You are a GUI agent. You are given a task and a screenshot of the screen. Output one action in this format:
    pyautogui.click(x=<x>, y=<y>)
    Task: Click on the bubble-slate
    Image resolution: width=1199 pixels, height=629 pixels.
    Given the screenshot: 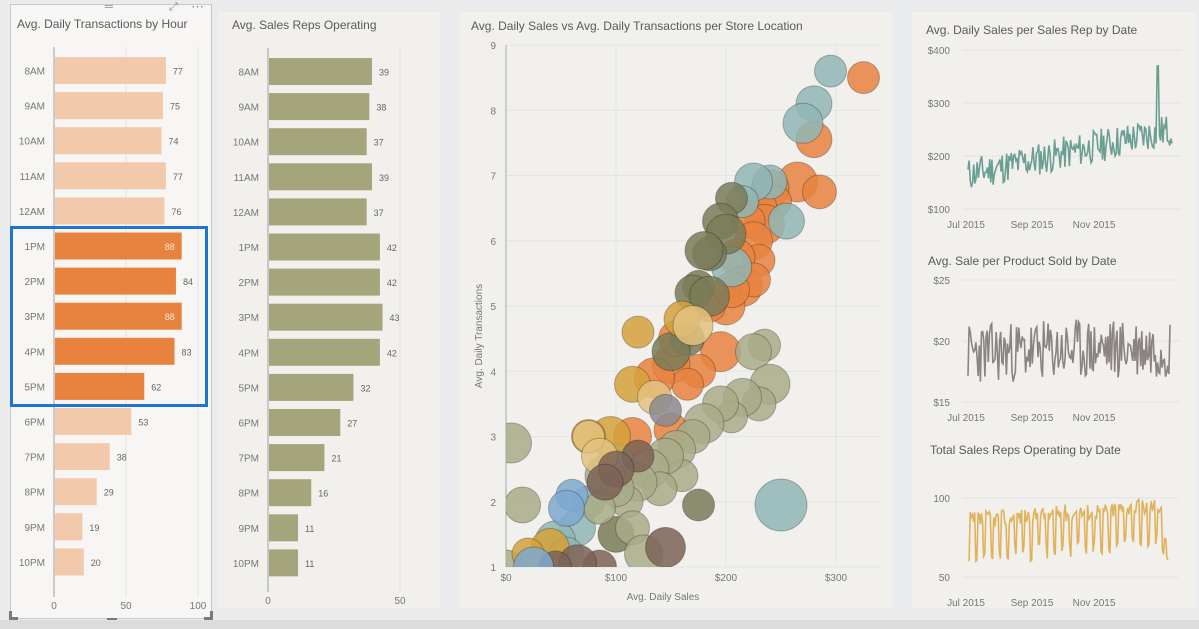 What is the action you would take?
    pyautogui.click(x=665, y=410)
    